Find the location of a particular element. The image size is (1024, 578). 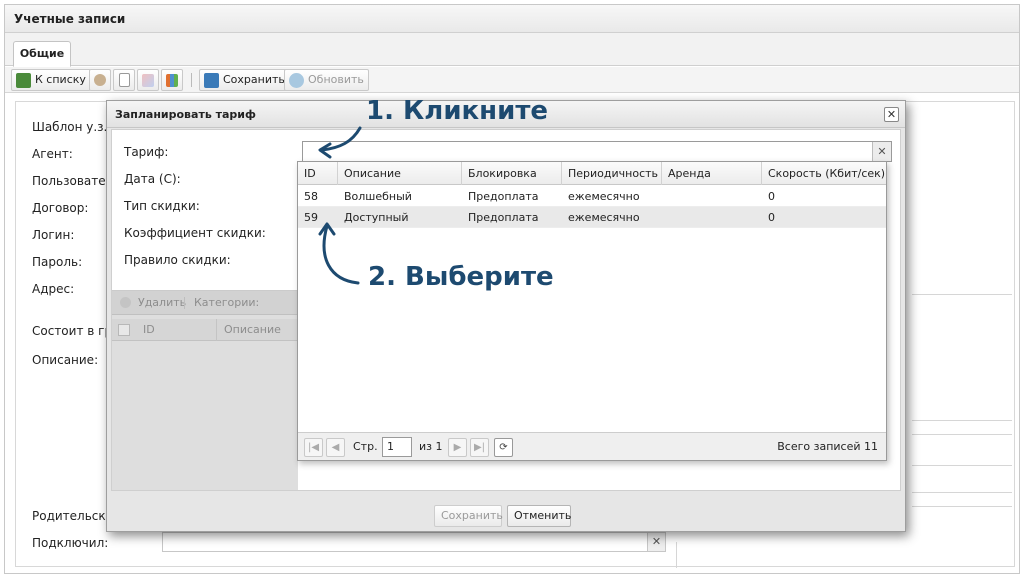

pager: |◀ ◀ Стр. 1 из 1 ▶ ▶| ⟳ Всего записей 11 is located at coordinates (592, 446).